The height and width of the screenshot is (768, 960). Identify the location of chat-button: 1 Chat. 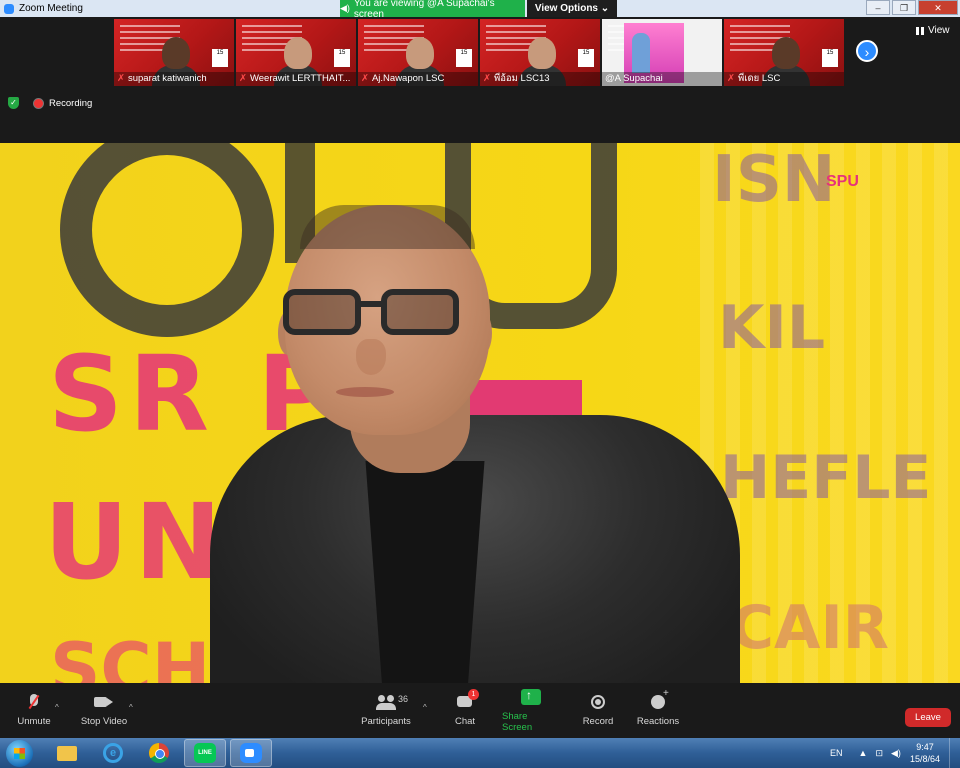
(465, 710).